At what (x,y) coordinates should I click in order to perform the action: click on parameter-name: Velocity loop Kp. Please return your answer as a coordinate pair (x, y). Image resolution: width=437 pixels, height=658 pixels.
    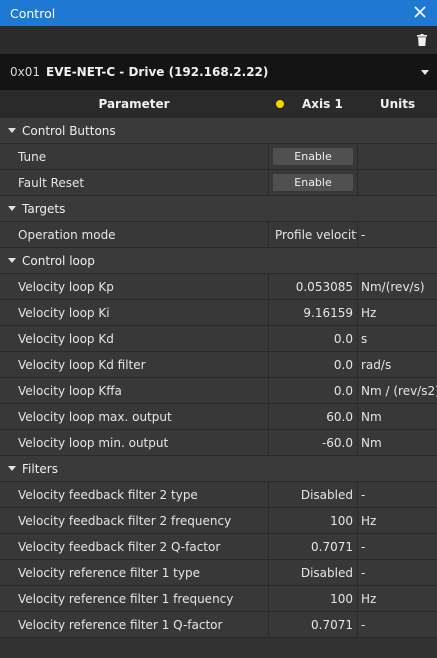
    Looking at the image, I should click on (66, 287).